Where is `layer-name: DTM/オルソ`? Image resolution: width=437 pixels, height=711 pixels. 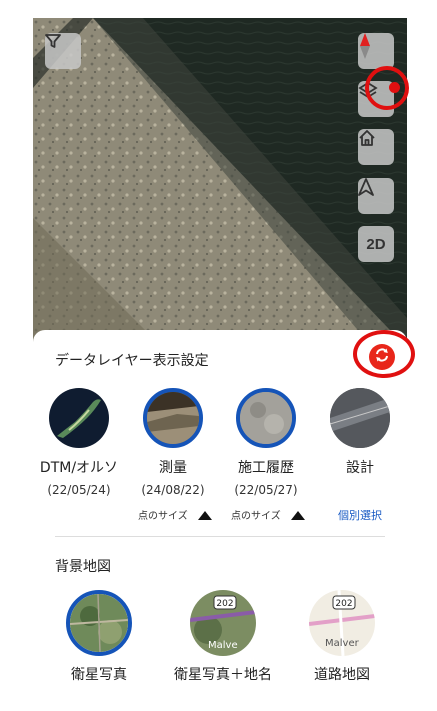 layer-name: DTM/オルソ is located at coordinates (79, 468).